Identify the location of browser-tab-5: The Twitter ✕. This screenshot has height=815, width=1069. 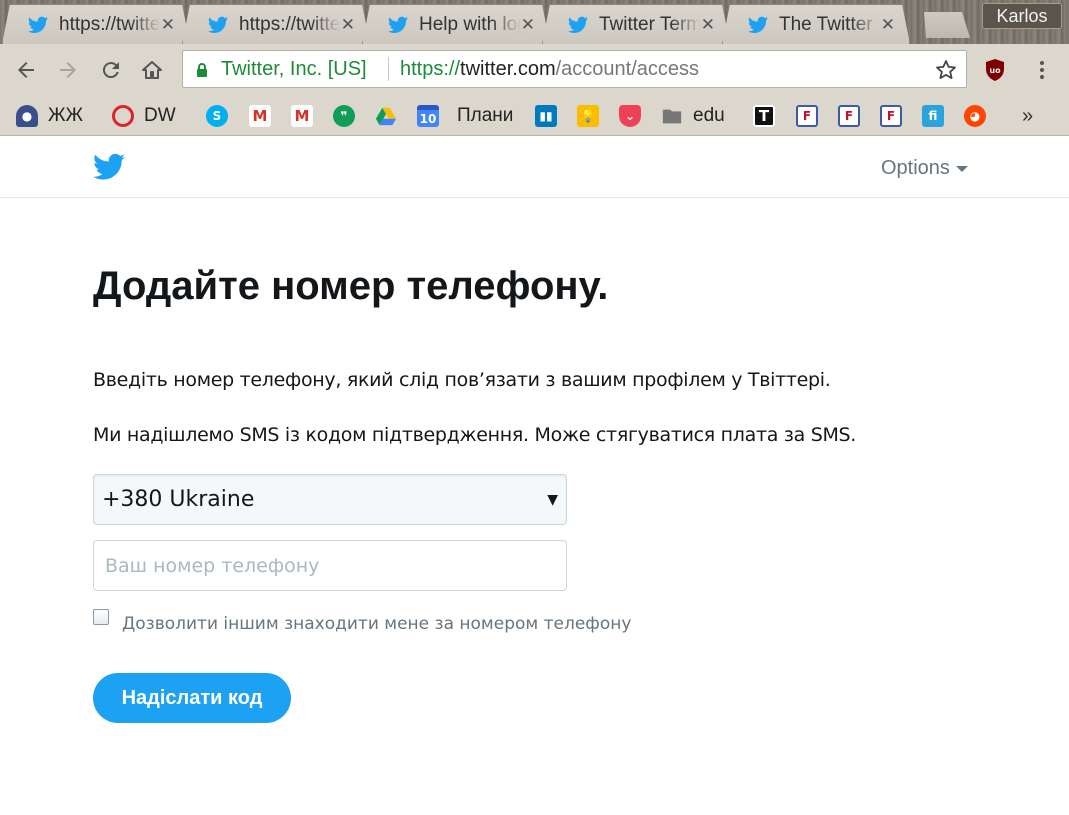
(816, 24).